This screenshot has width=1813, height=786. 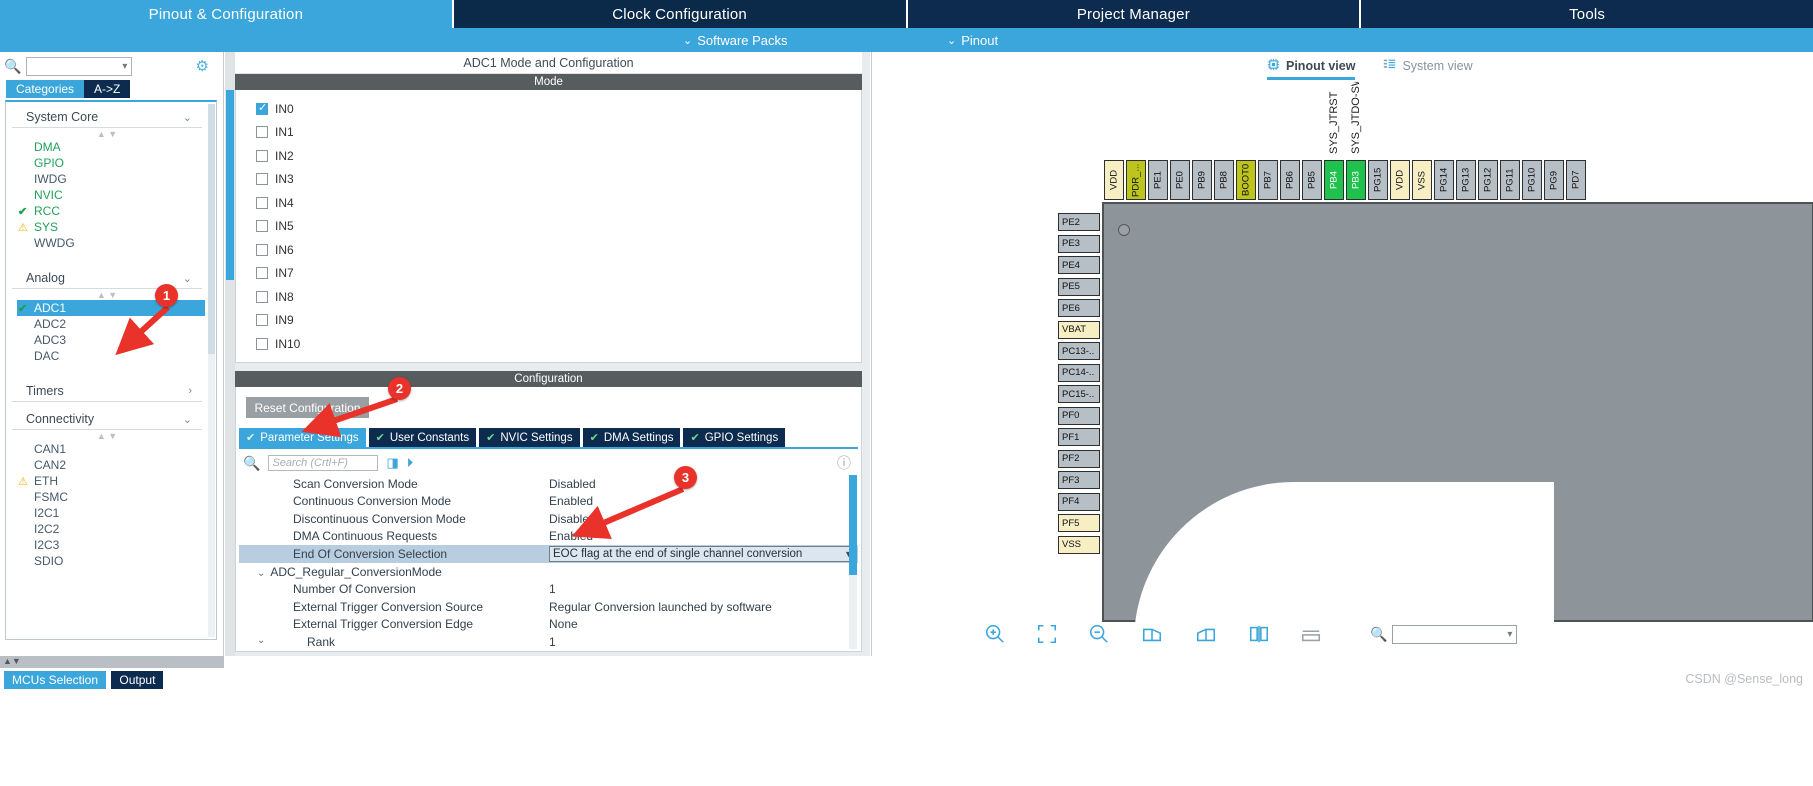 What do you see at coordinates (107, 449) in the screenshot?
I see `sidebar-item-can1: CAN1` at bounding box center [107, 449].